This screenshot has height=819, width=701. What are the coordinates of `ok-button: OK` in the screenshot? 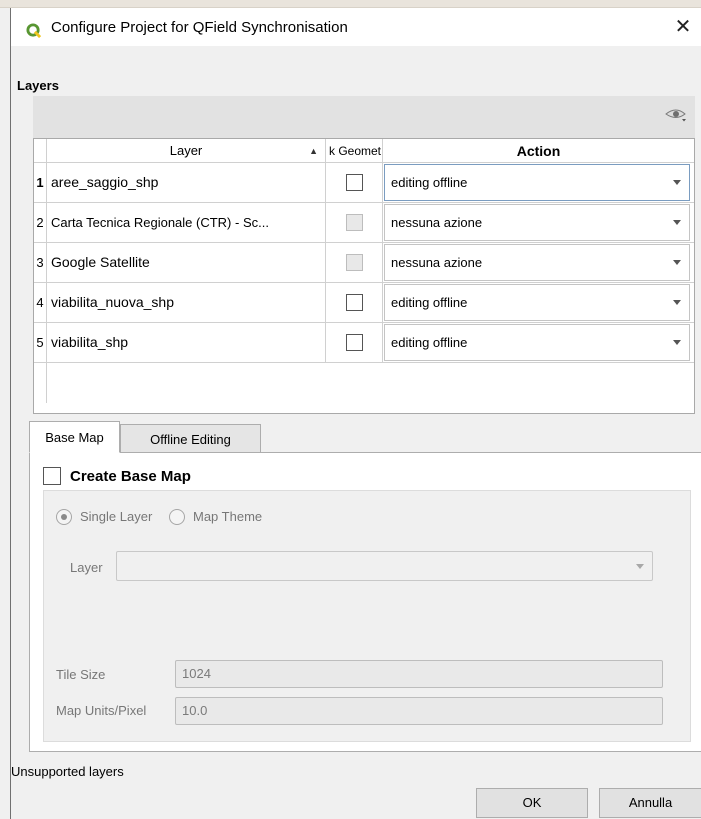 It's located at (532, 803).